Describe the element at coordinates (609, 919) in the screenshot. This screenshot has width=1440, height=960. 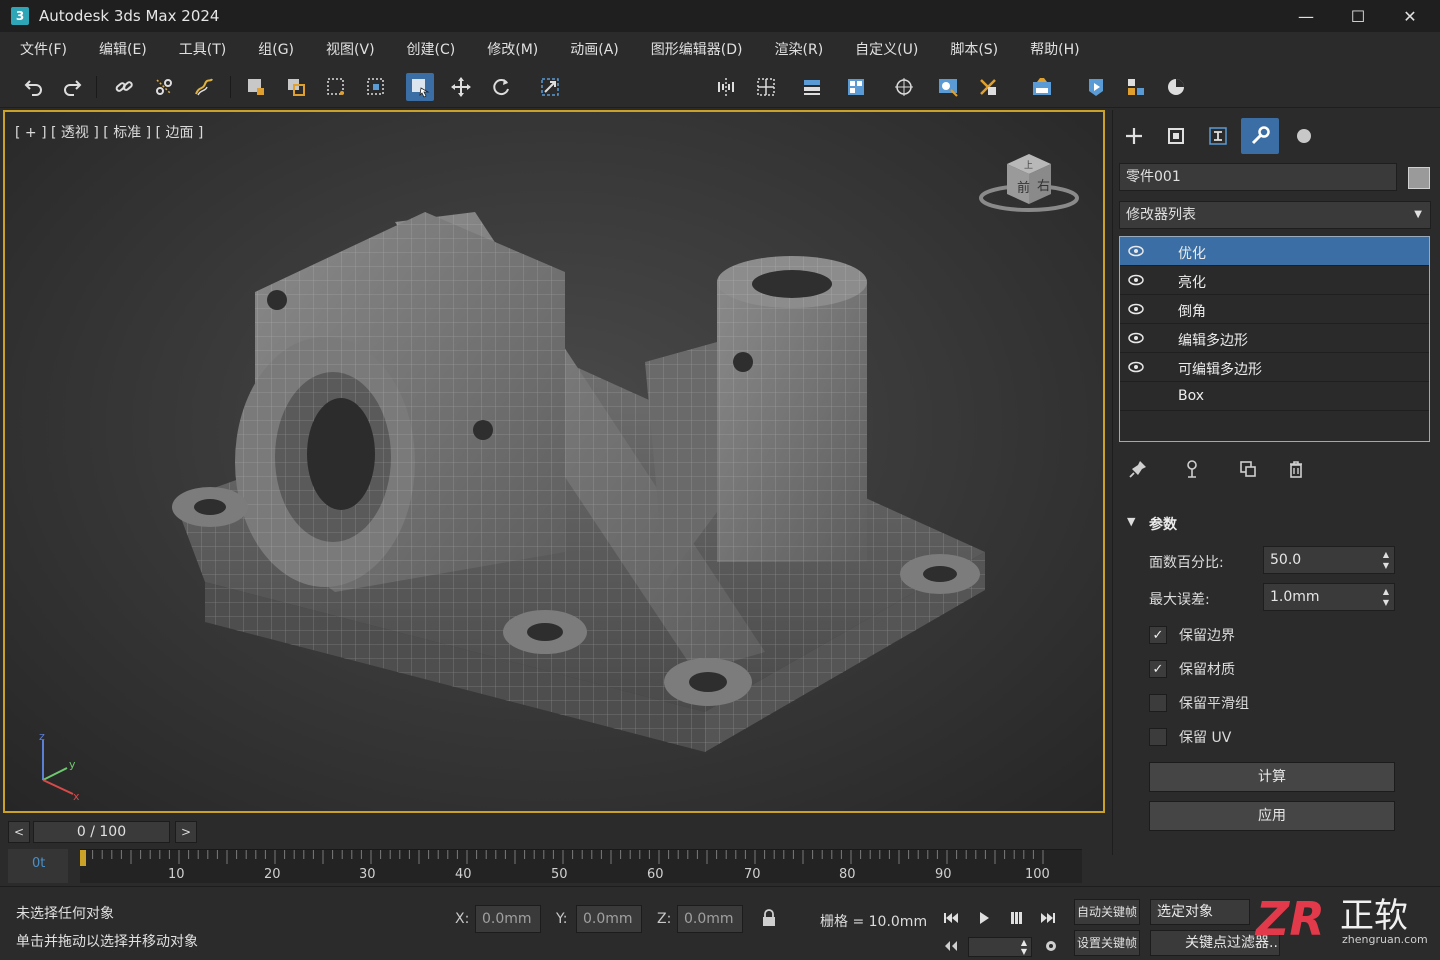
I see `y-coord-field: 0.0mm` at that location.